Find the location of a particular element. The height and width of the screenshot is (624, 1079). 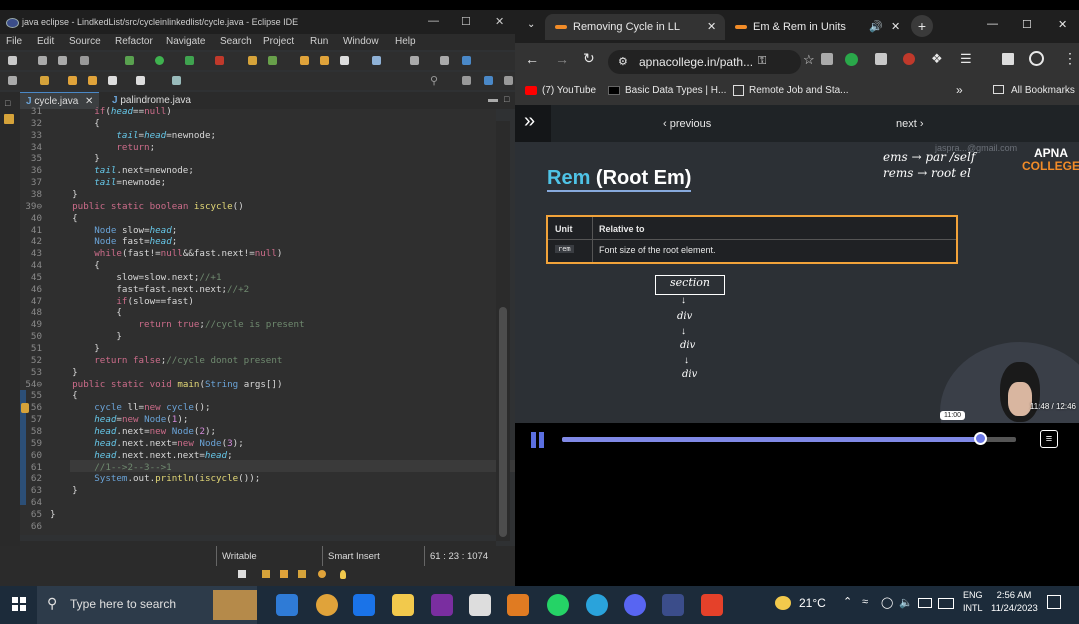

media-control-icon: ☰ is located at coordinates (966, 59).